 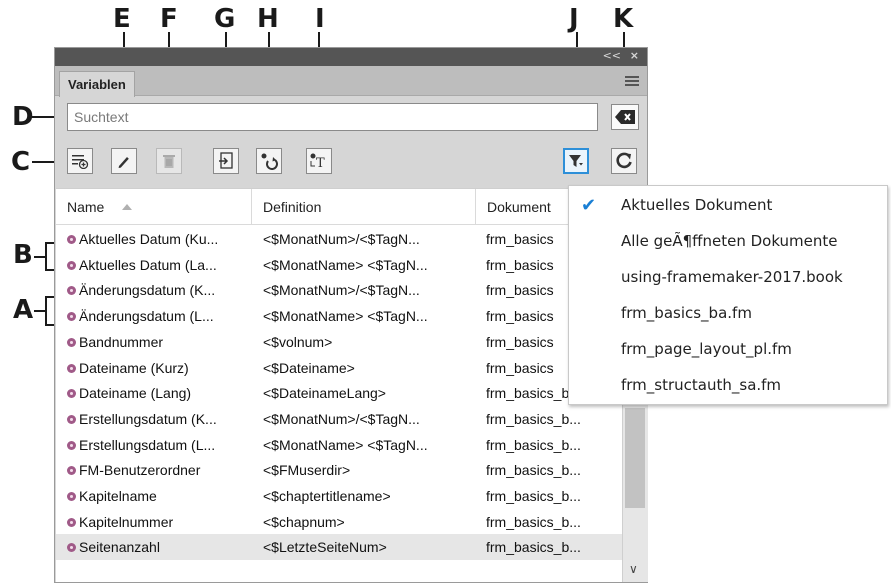 What do you see at coordinates (309, 367) in the screenshot?
I see `cell-definition: <$Dateiname>` at bounding box center [309, 367].